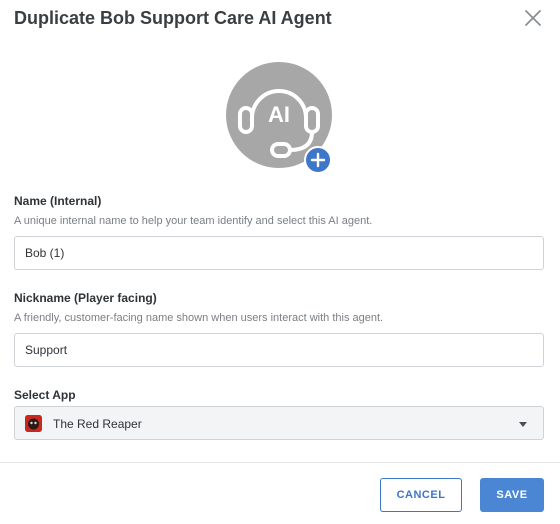  I want to click on nickname-label: Nickname (Player facing), so click(85, 298).